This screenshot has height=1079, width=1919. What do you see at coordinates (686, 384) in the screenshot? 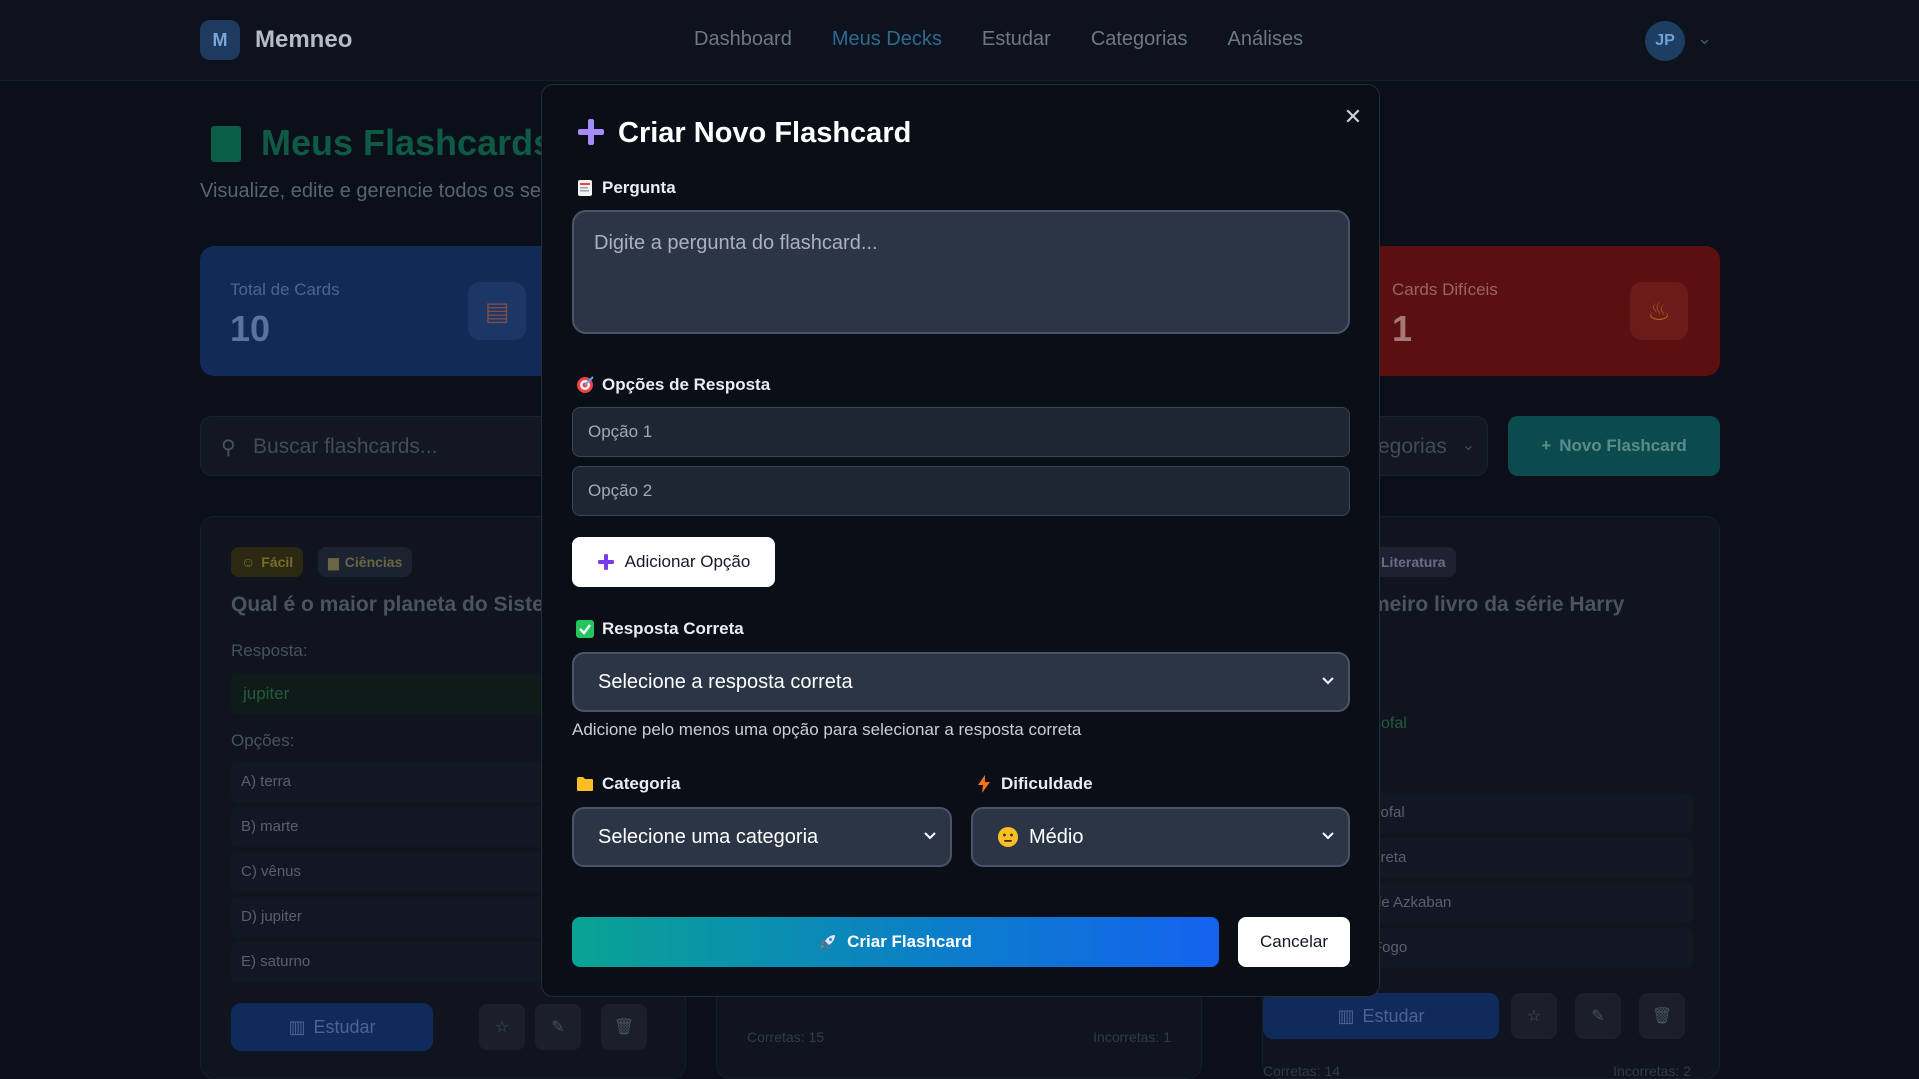
I see `options-label-text: Opções de Resposta` at bounding box center [686, 384].